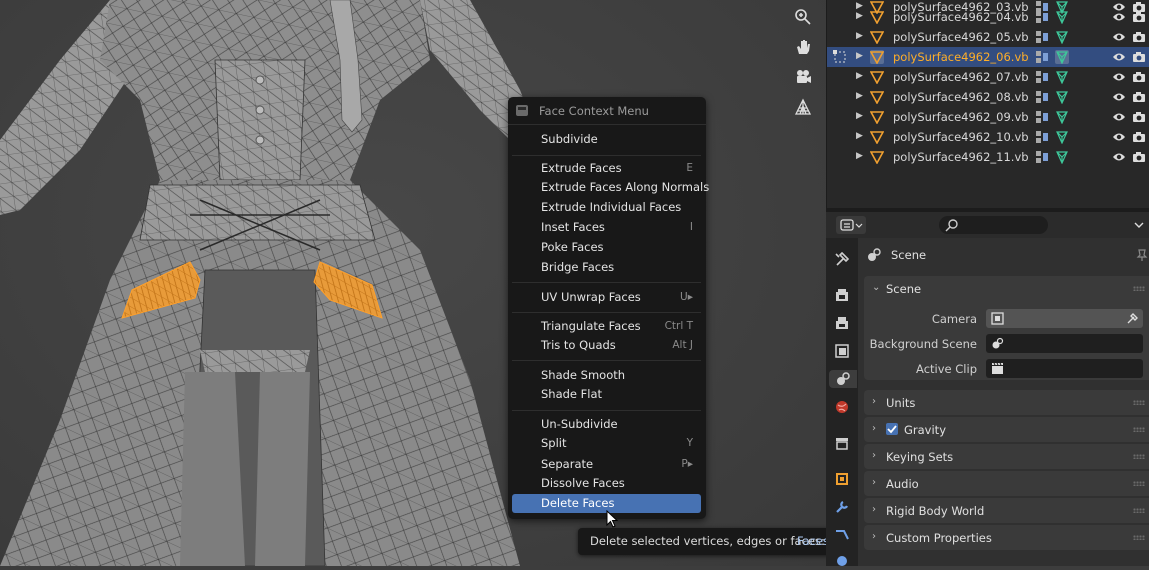 The height and width of the screenshot is (570, 1149). Describe the element at coordinates (842, 295) in the screenshot. I see `render-tab-icon` at that location.